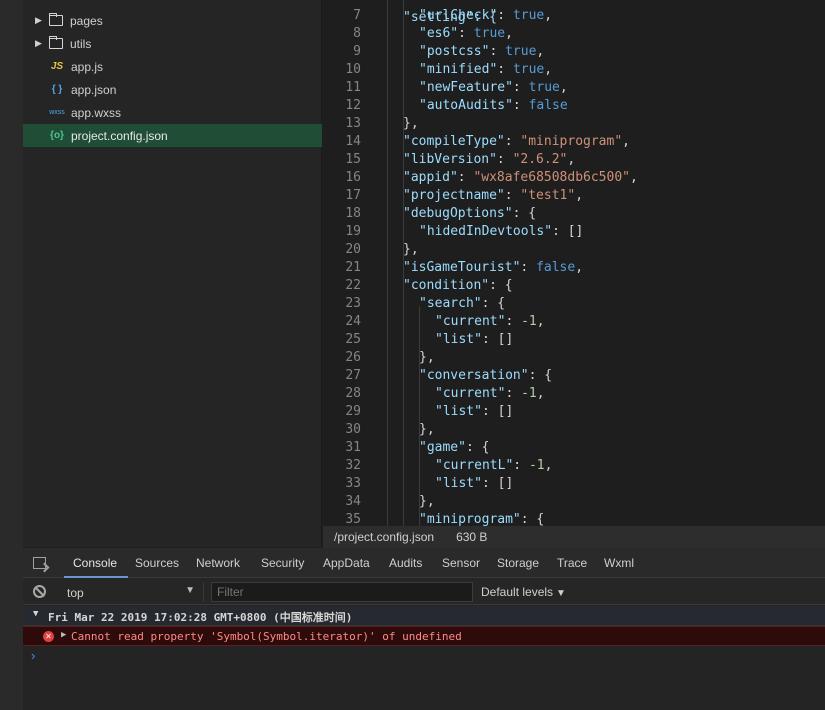 This screenshot has width=825, height=710. What do you see at coordinates (39, 563) in the screenshot?
I see `inspect-element-icon` at bounding box center [39, 563].